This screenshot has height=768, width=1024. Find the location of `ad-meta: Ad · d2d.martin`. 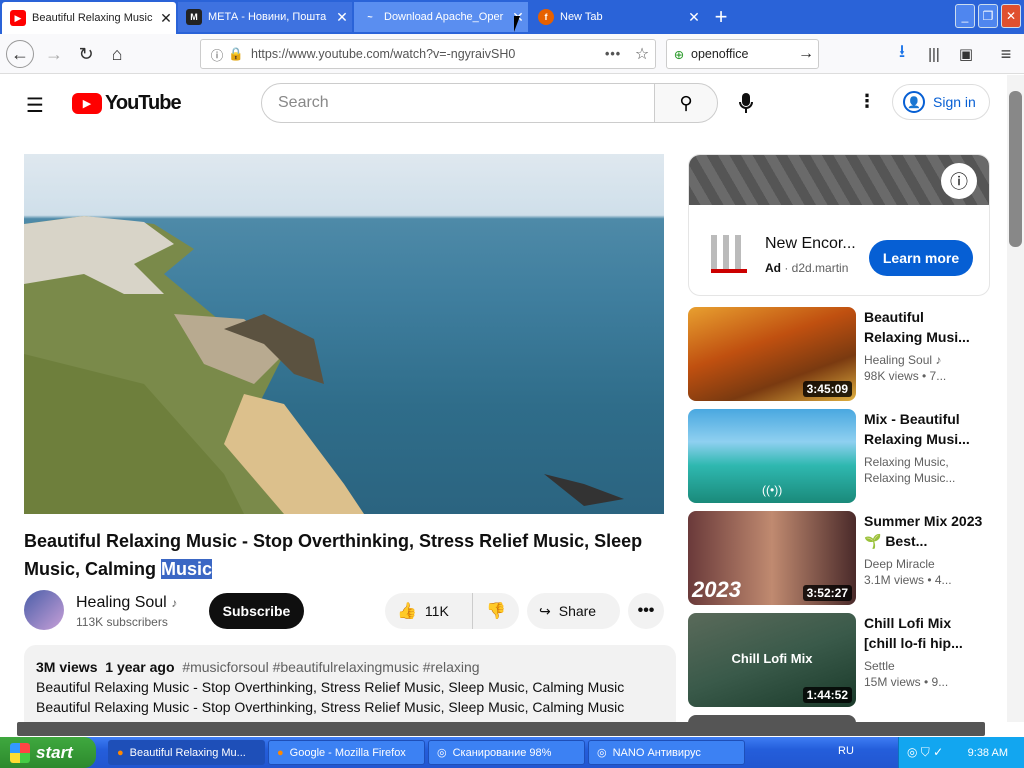

ad-meta: Ad · d2d.martin is located at coordinates (807, 268).